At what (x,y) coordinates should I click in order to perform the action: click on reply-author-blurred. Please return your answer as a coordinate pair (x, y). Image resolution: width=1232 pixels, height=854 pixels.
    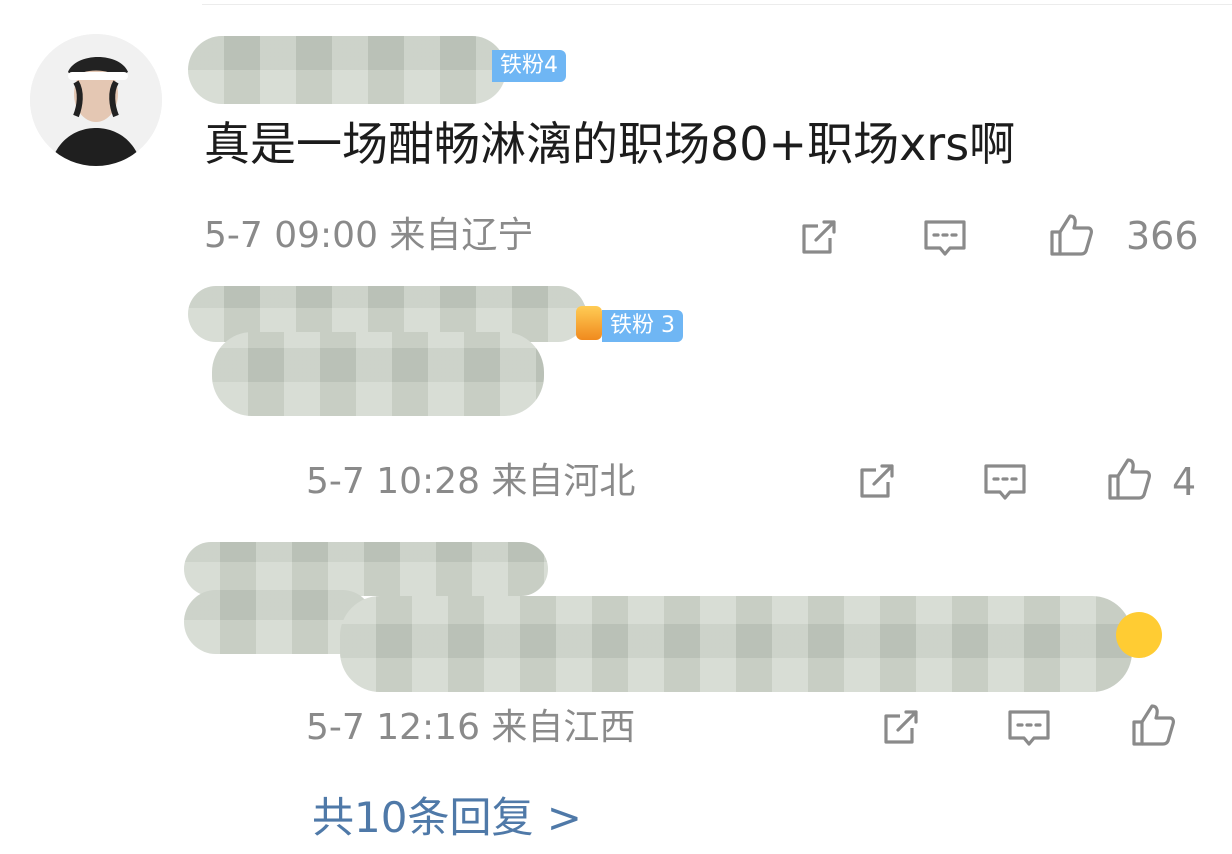
    Looking at the image, I should click on (366, 569).